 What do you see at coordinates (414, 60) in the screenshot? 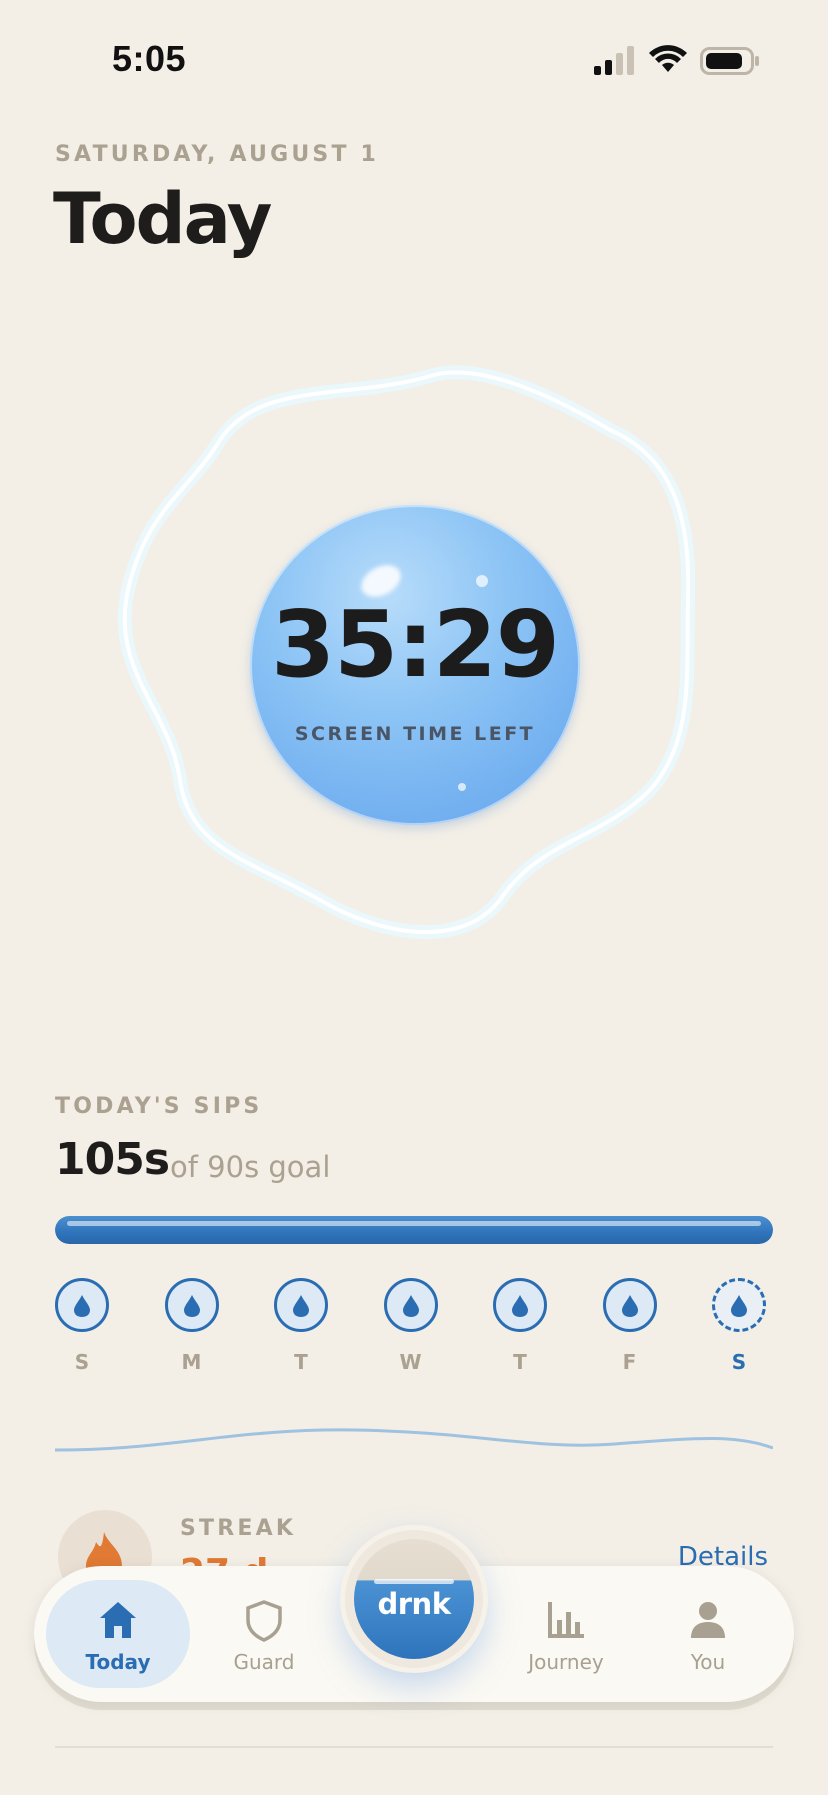
I see `status-bar: 5:05` at bounding box center [414, 60].